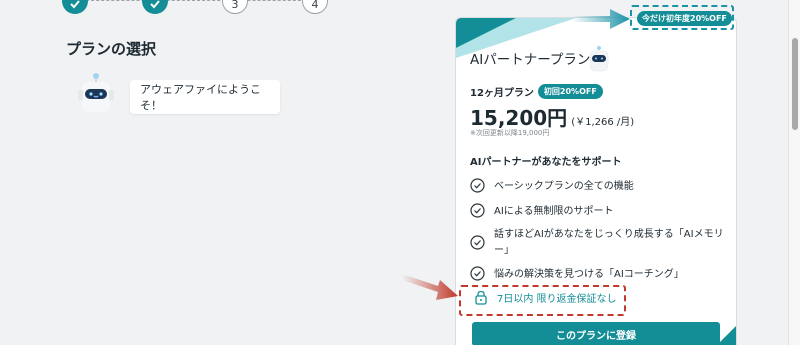 The image size is (800, 345). I want to click on feature-item: 悩みの解決策を見つける「AIコーチング」, so click(602, 274).